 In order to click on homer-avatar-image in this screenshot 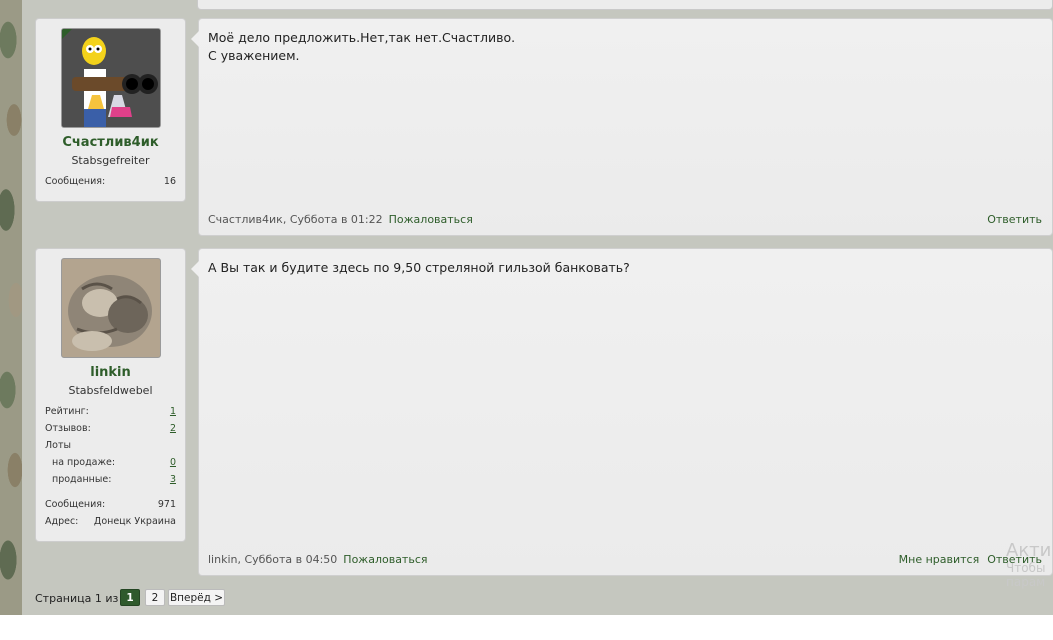, I will do `click(111, 78)`.